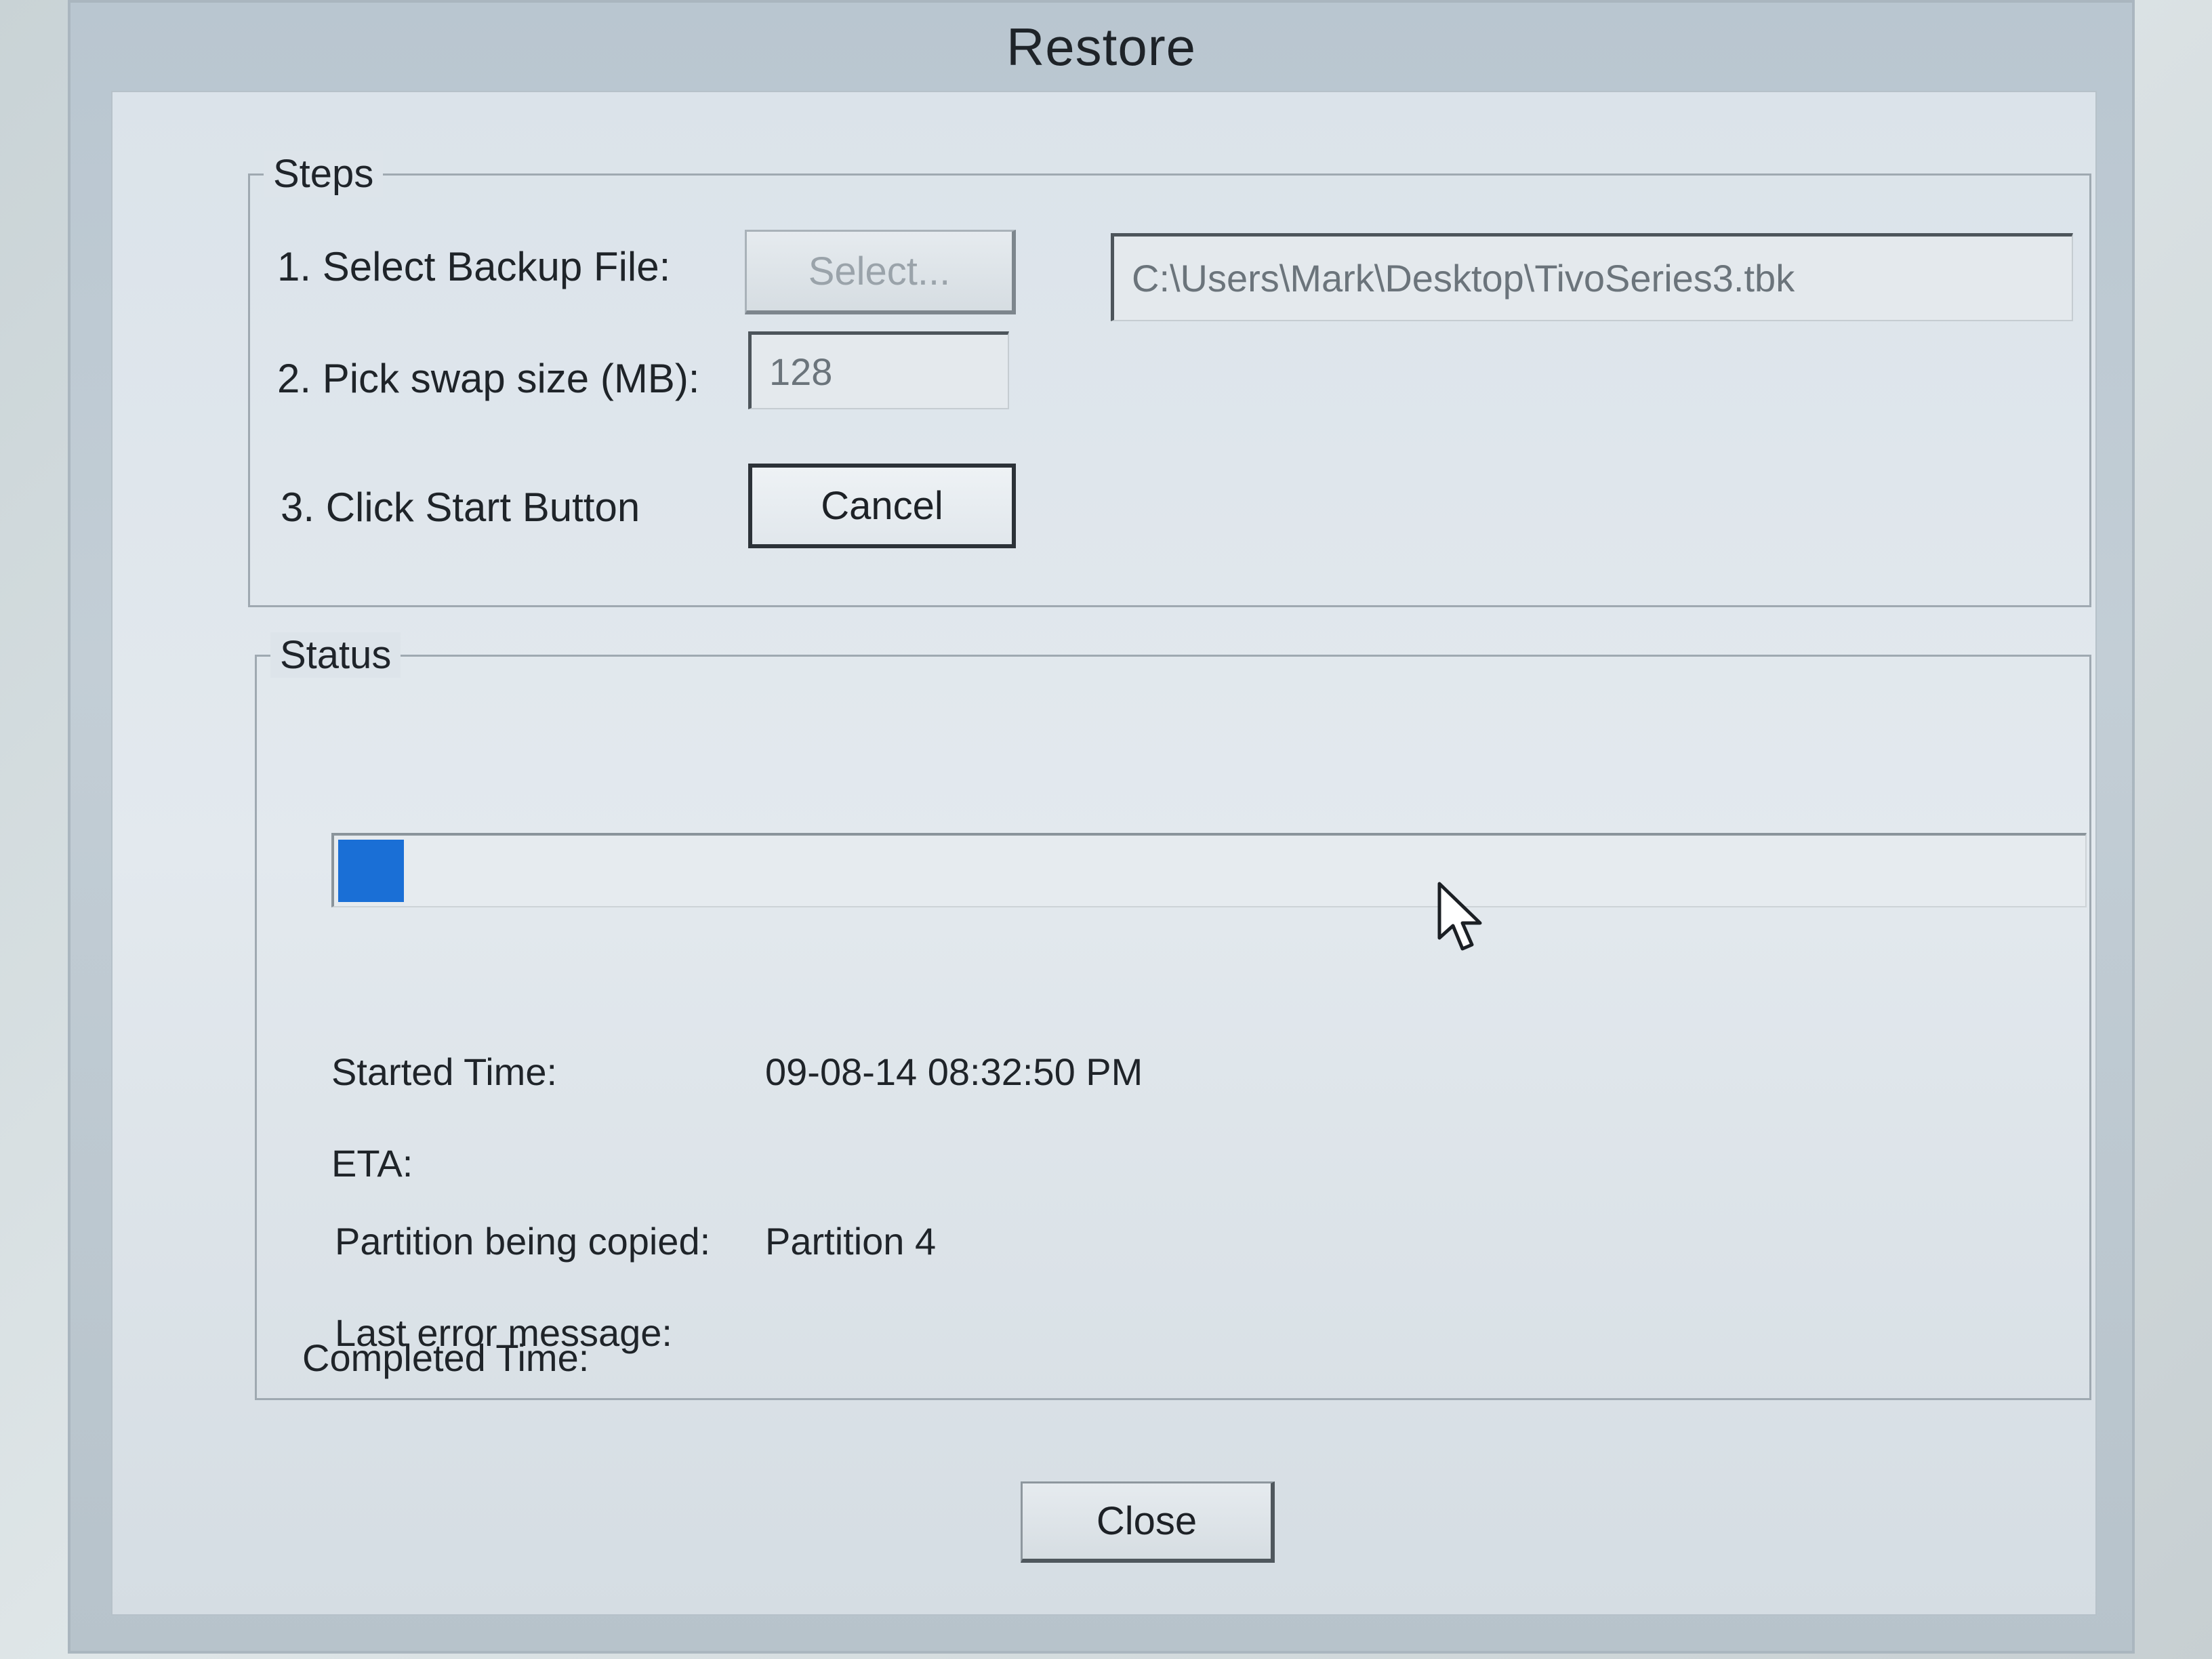  What do you see at coordinates (882, 506) in the screenshot?
I see `cancel-button: Cancel` at bounding box center [882, 506].